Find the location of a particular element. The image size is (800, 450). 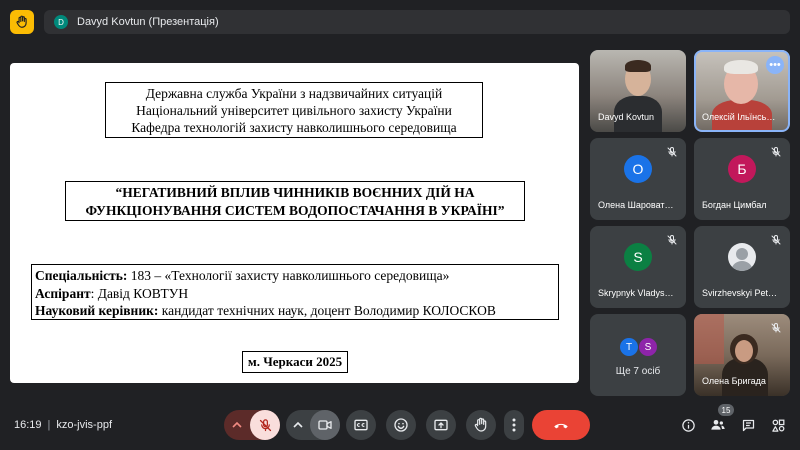

participant-name: Олена Бригада is located at coordinates (734, 381).